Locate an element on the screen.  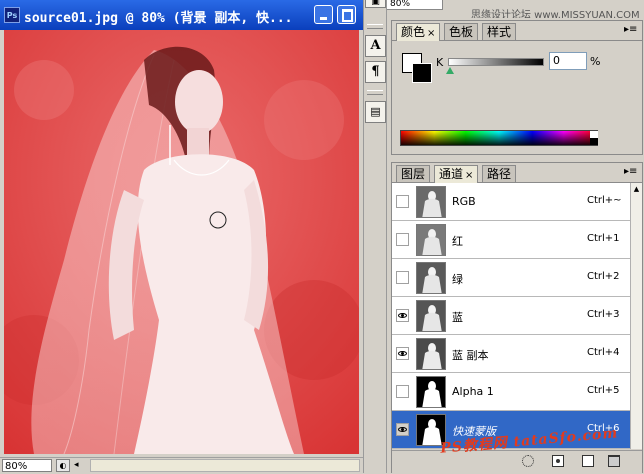
k-slider-track is located at coordinates (496, 62).